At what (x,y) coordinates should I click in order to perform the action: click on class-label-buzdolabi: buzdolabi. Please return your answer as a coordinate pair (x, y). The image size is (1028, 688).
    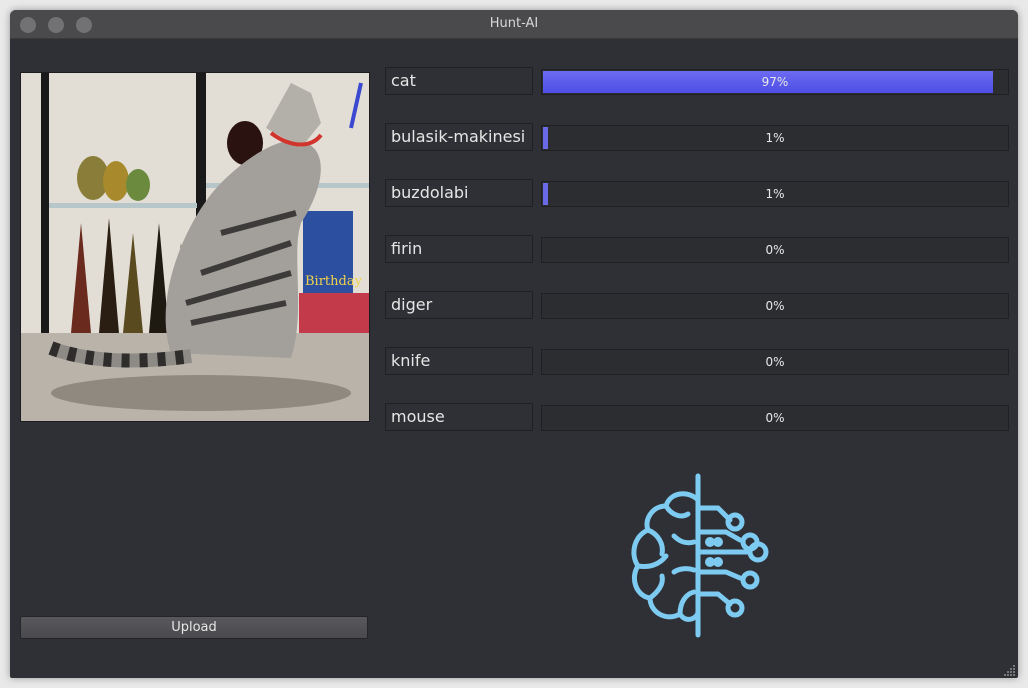
    Looking at the image, I should click on (459, 193).